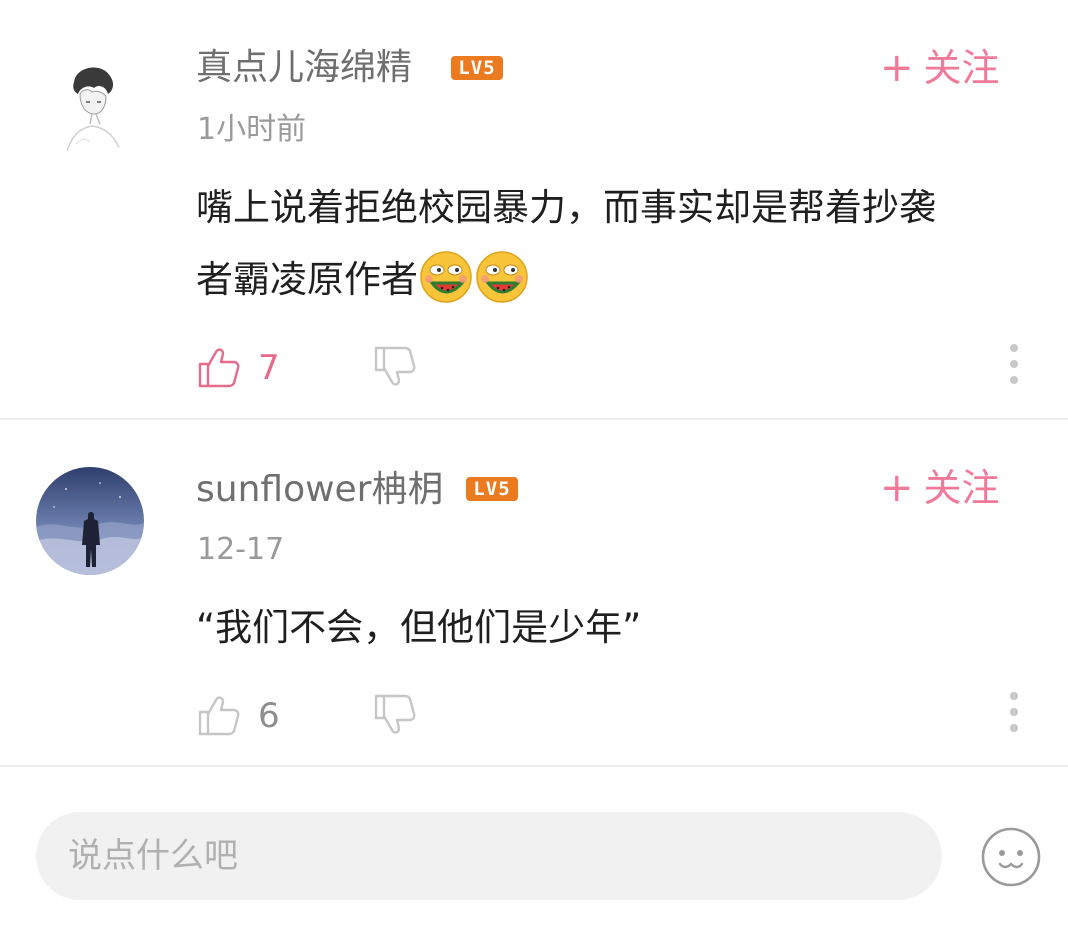  What do you see at coordinates (251, 367) in the screenshot?
I see `like-button: 7` at bounding box center [251, 367].